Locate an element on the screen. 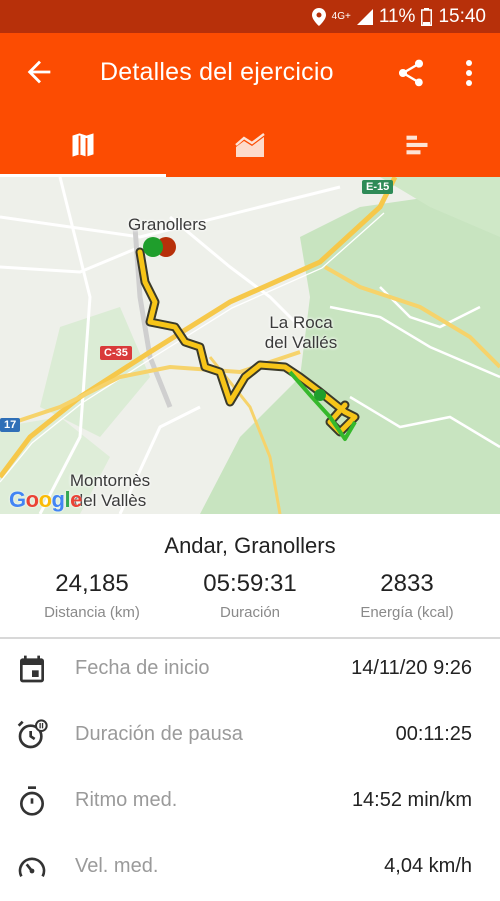 The width and height of the screenshot is (500, 901). detail-value: 14/11/20 9:26 is located at coordinates (411, 668).